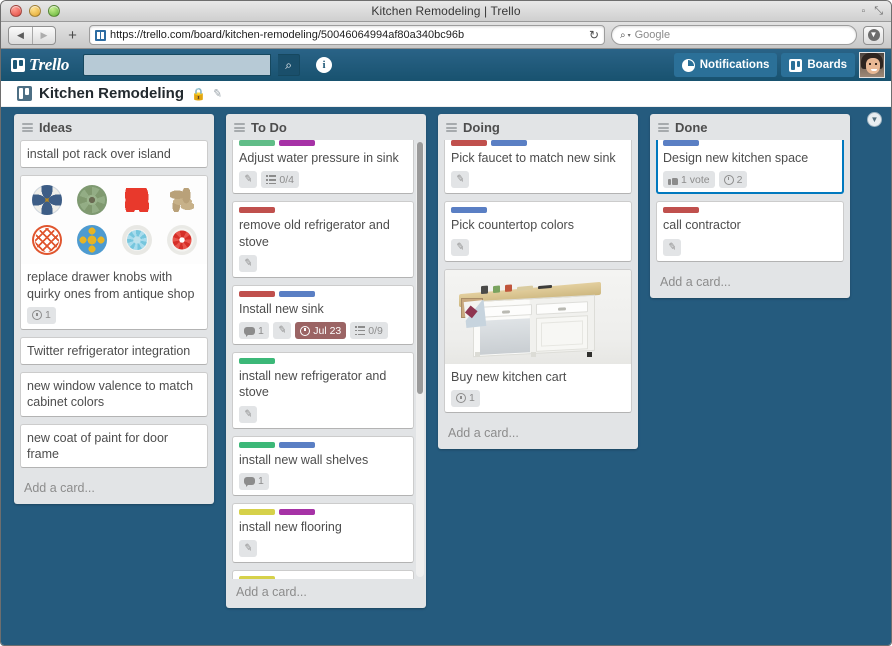 This screenshot has height=646, width=892. What do you see at coordinates (323, 239) in the screenshot?
I see `card: remove old refrigerator and stove ✎` at bounding box center [323, 239].